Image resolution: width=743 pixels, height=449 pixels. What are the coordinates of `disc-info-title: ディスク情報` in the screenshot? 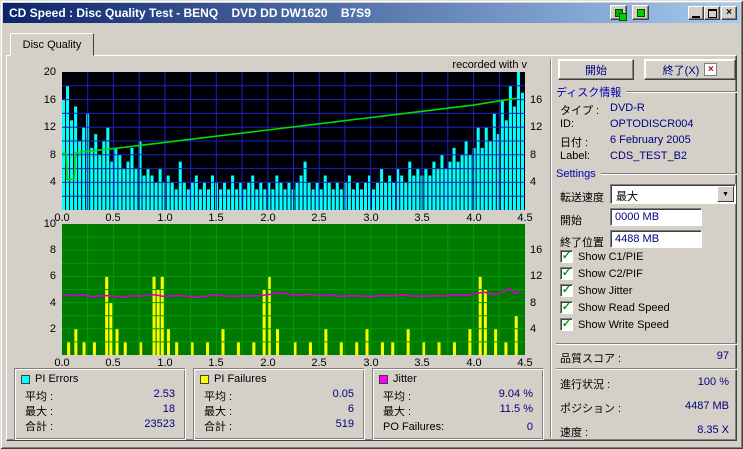 It's located at (589, 93).